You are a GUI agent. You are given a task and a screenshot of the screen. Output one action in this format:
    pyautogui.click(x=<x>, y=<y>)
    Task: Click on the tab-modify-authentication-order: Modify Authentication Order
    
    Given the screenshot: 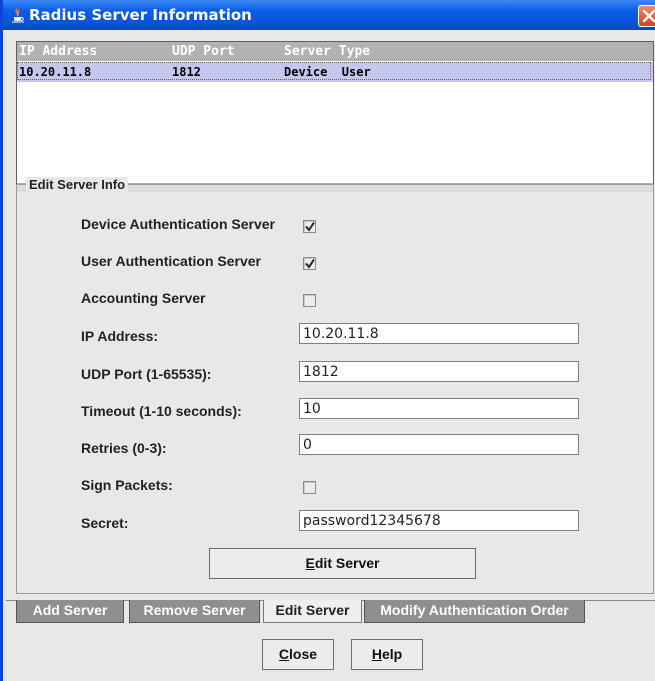 What is the action you would take?
    pyautogui.click(x=474, y=611)
    